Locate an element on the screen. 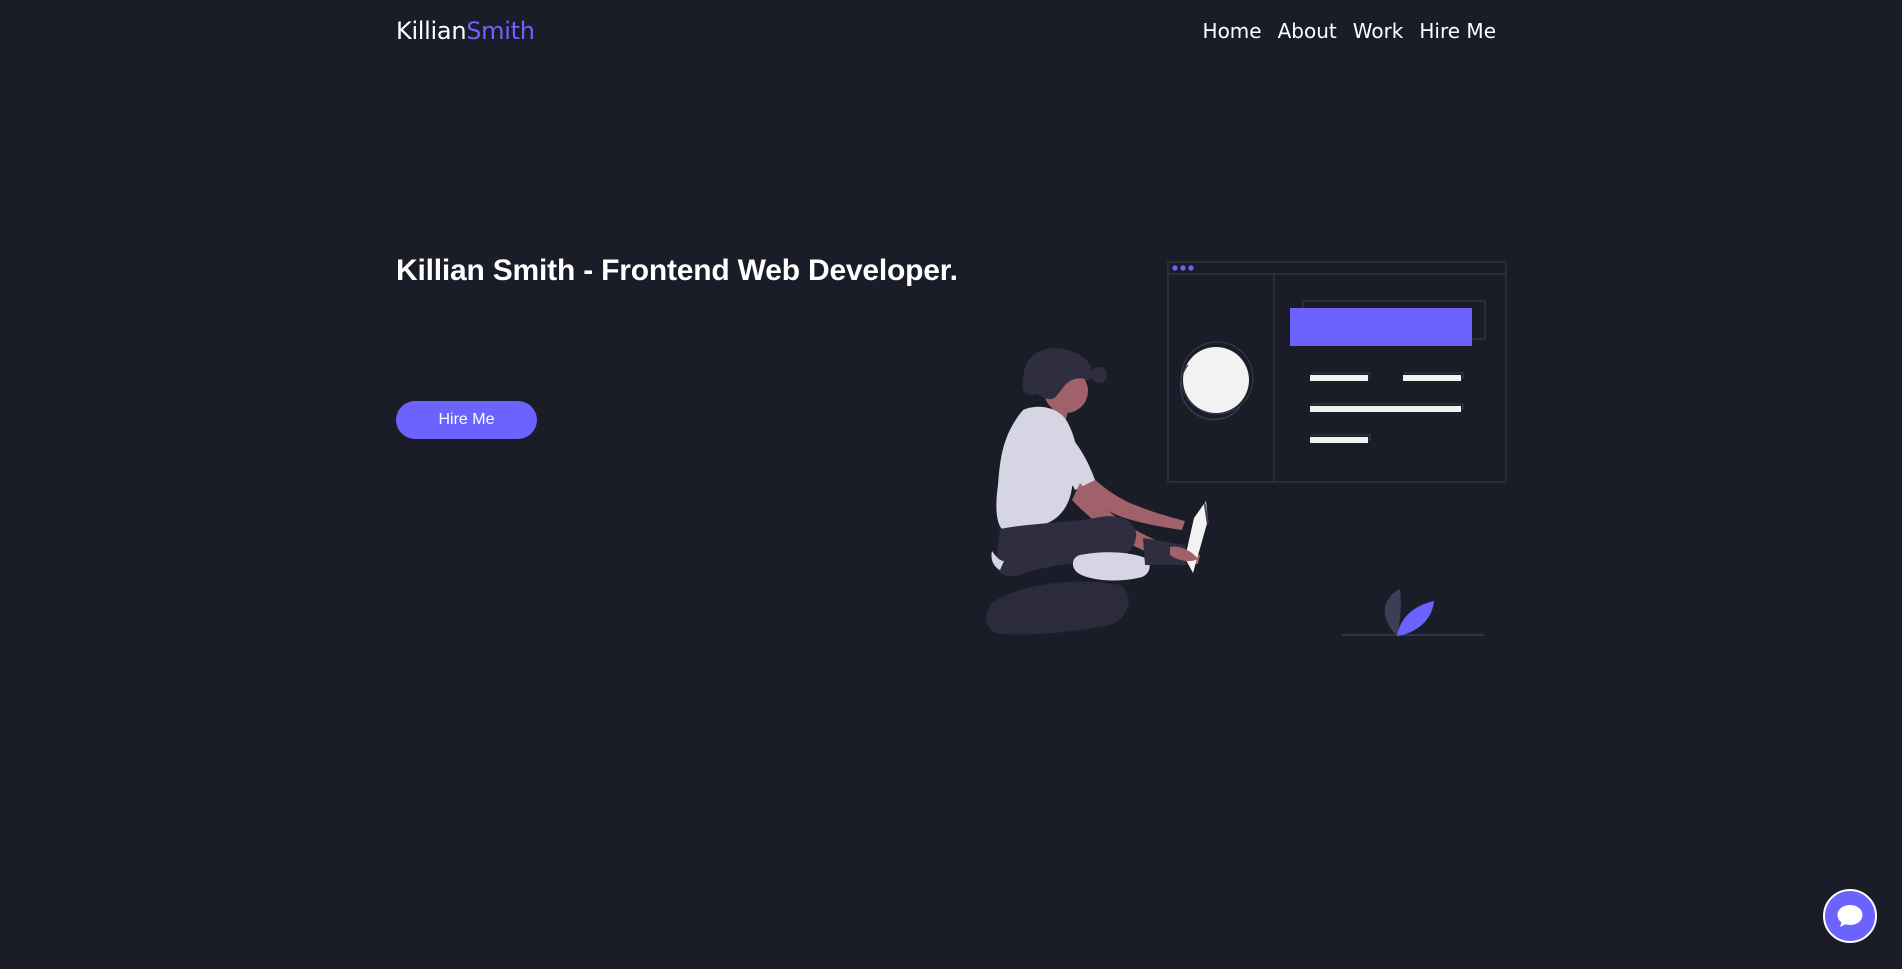 This screenshot has width=1902, height=969. chat-bubble-icon is located at coordinates (1850, 916).